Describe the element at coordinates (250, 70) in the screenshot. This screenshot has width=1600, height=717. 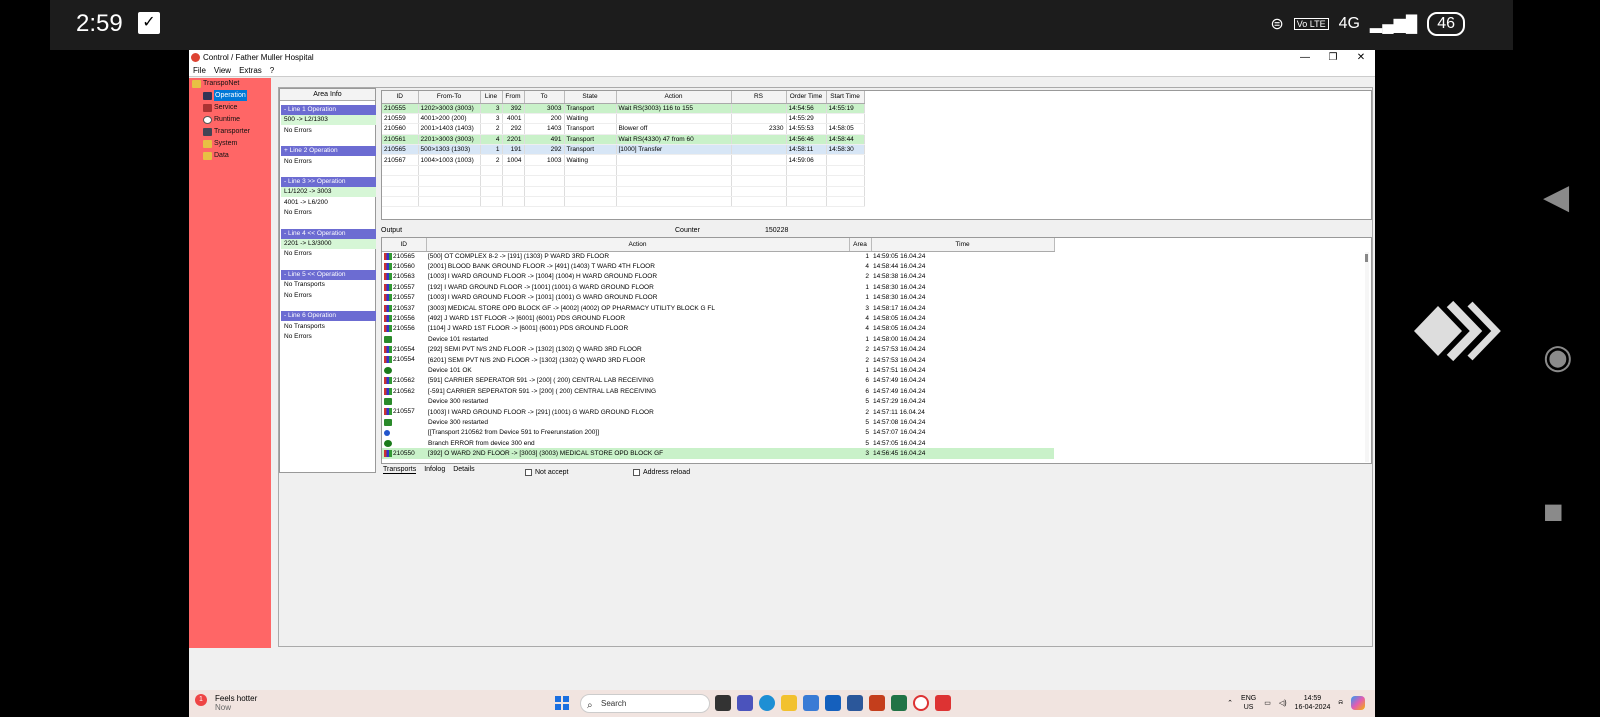
I see `menu-extras: Extras` at that location.